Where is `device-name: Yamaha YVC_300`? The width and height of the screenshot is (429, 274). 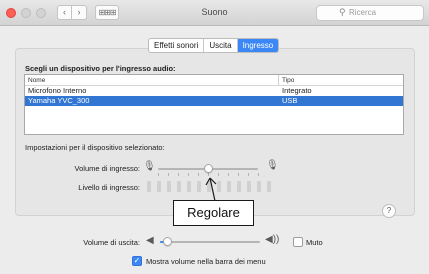 device-name: Yamaha YVC_300 is located at coordinates (59, 100).